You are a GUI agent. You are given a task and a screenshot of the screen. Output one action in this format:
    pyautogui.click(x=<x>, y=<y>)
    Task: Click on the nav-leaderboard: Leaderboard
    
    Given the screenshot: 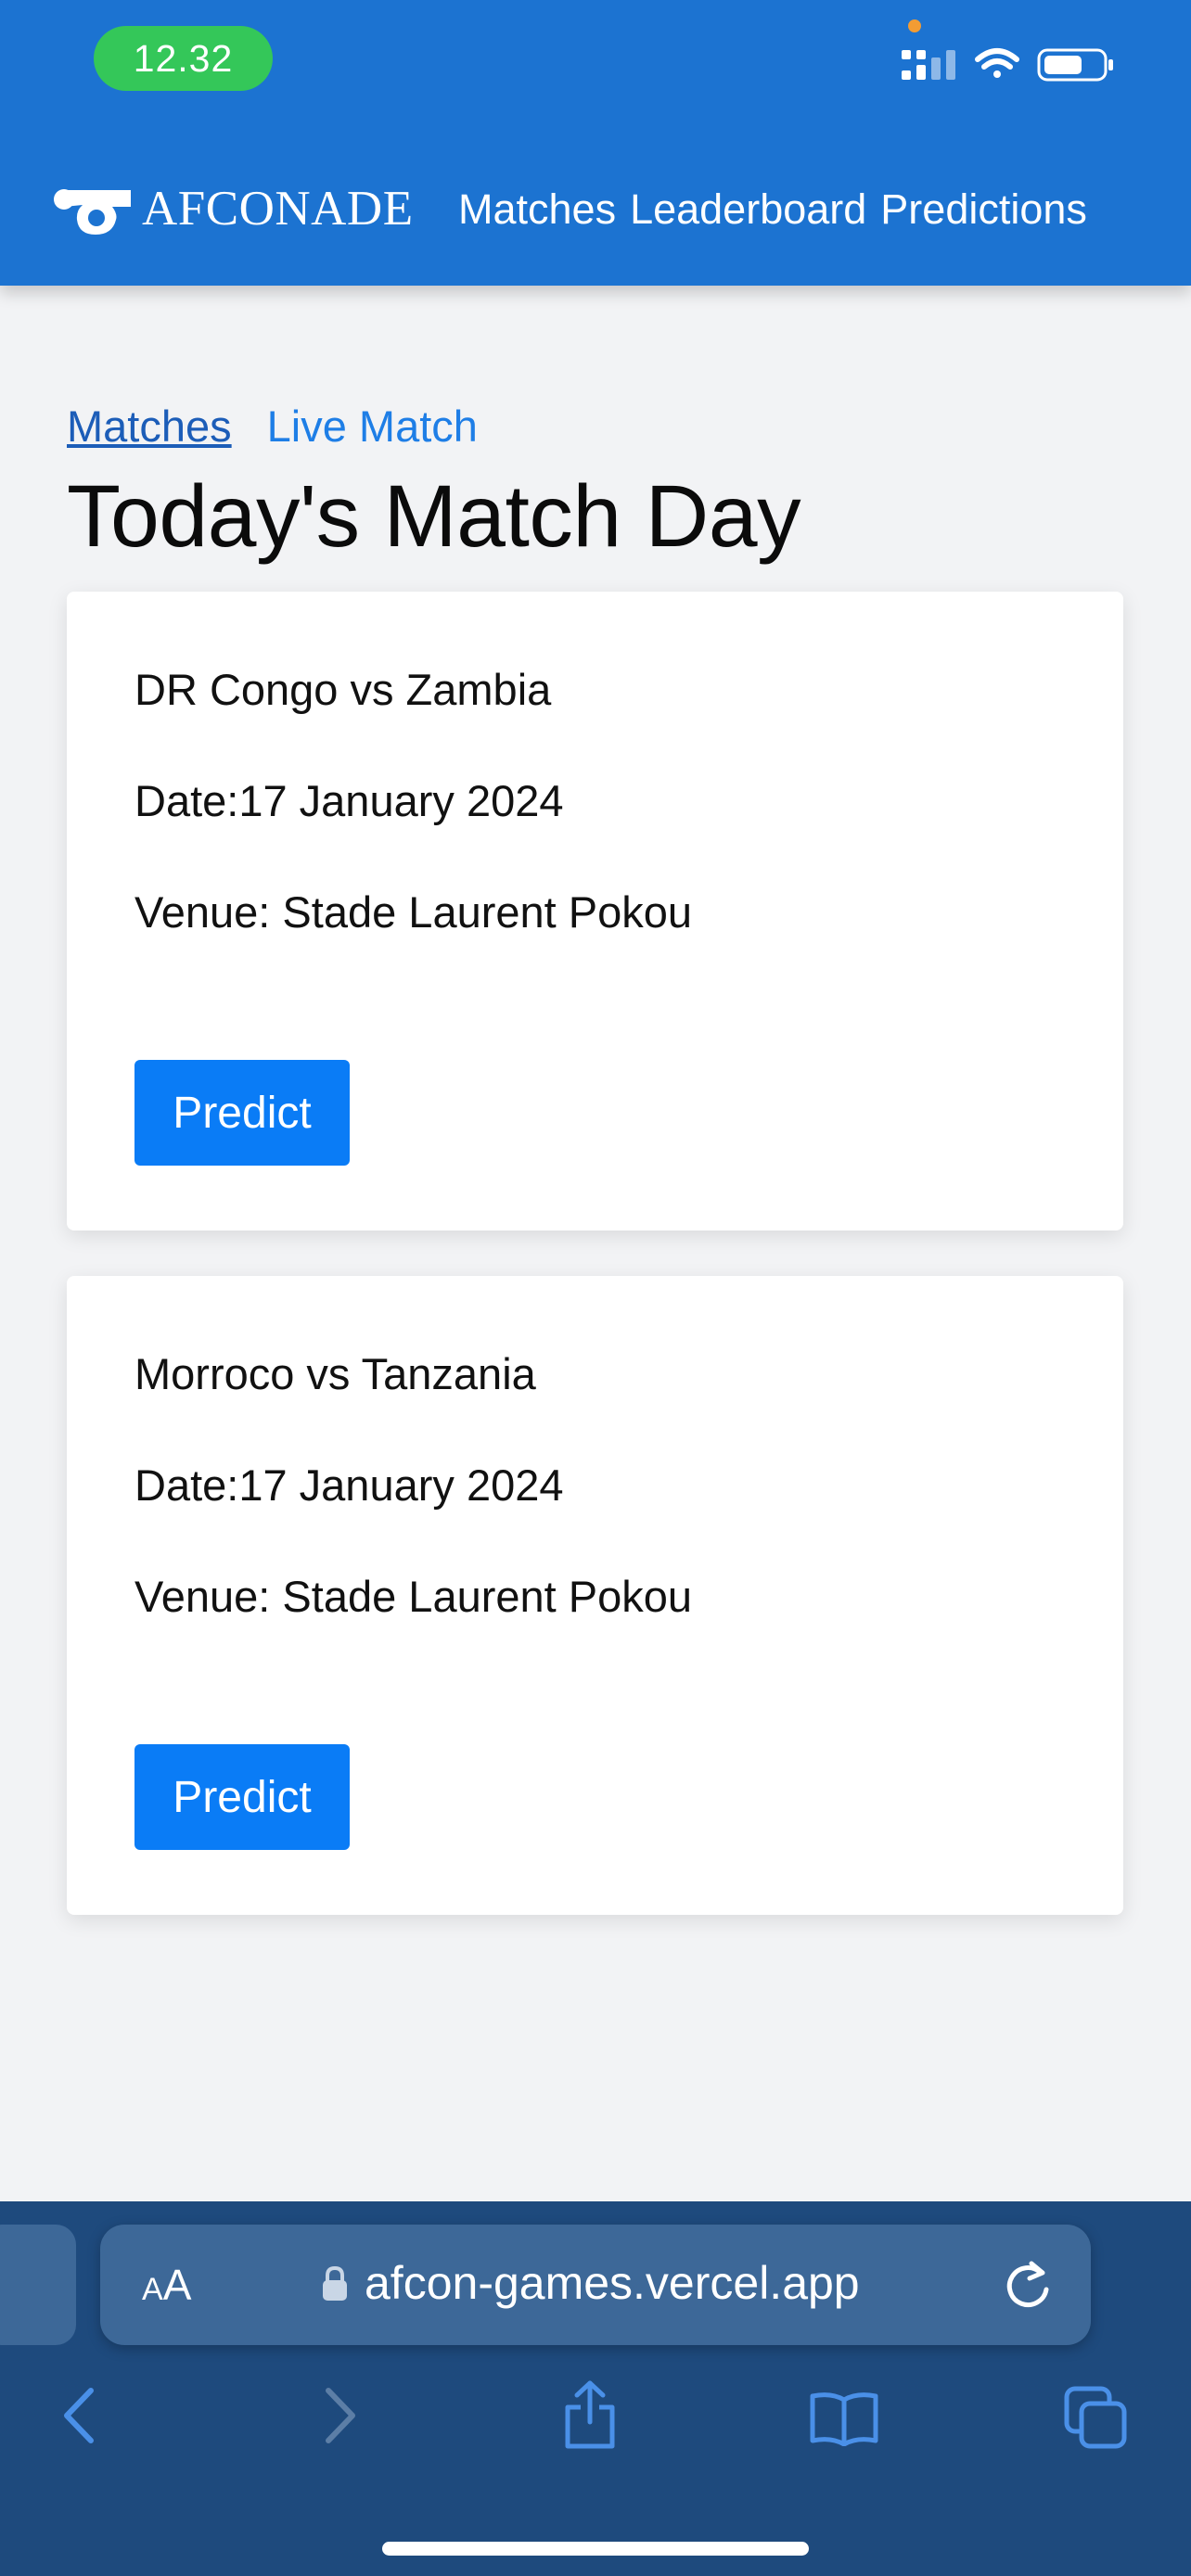 What is the action you would take?
    pyautogui.click(x=748, y=209)
    